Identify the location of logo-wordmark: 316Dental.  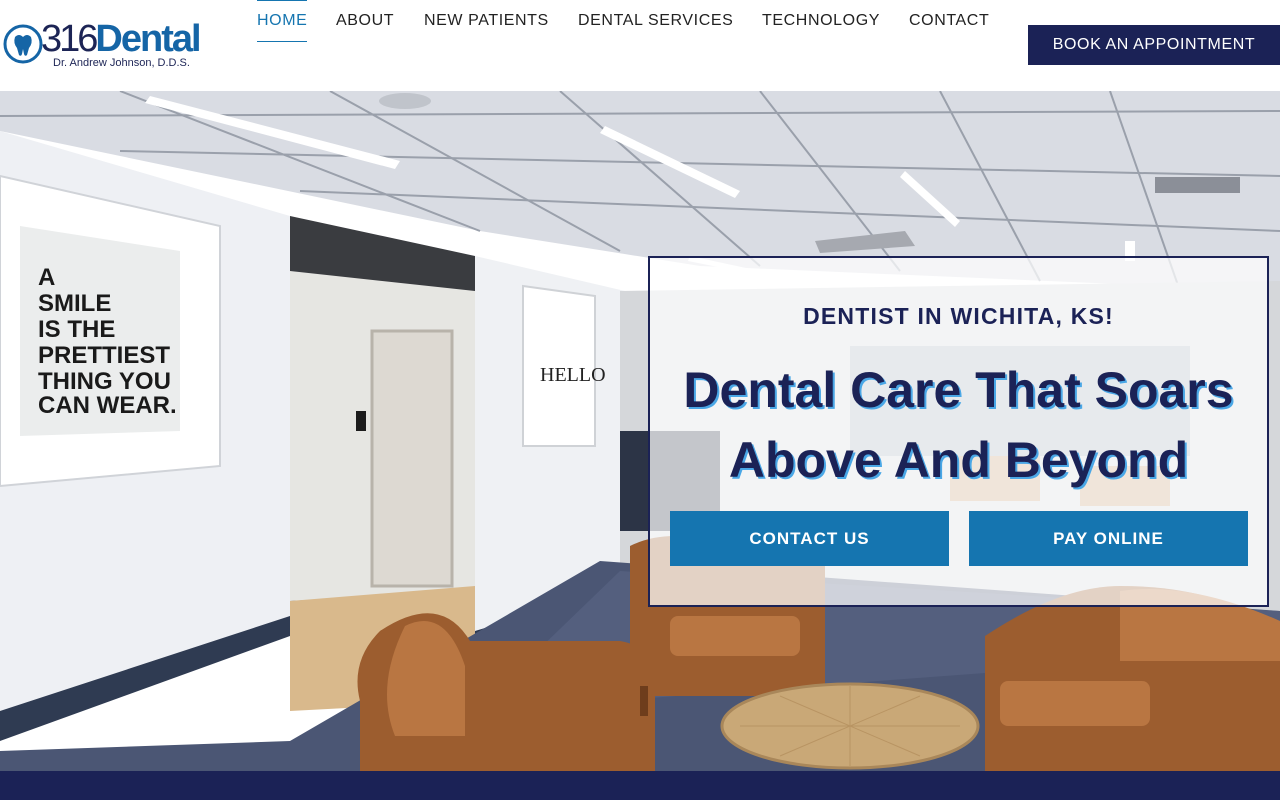
(121, 39).